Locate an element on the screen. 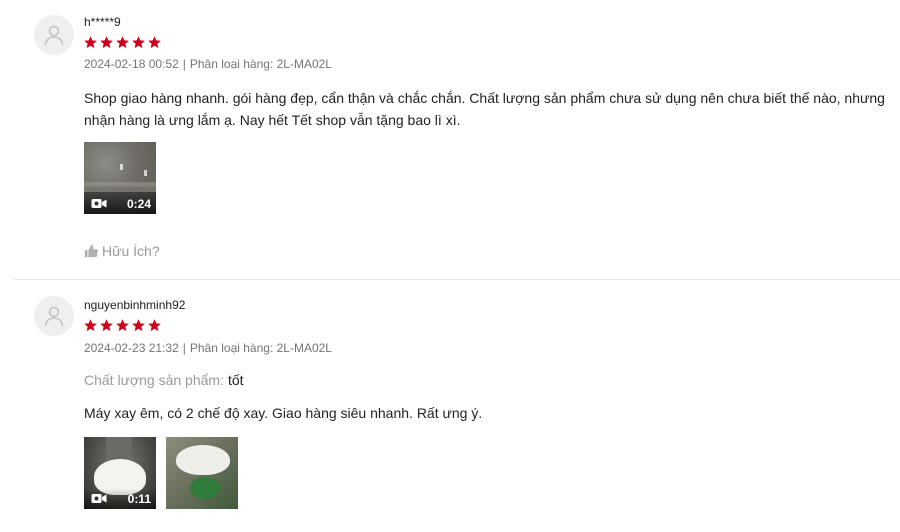  review-date: 2024-02-18 00:52 is located at coordinates (131, 64).